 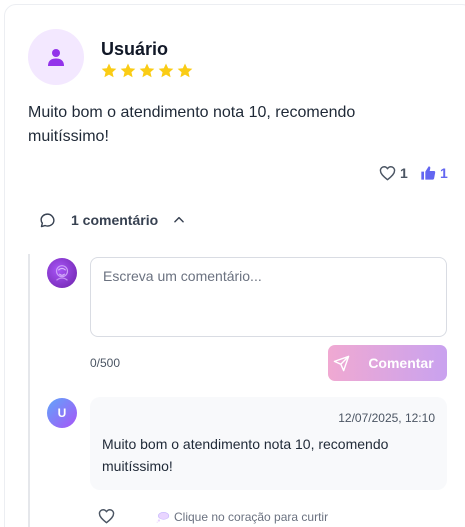 I want to click on star-rating, so click(x=147, y=71).